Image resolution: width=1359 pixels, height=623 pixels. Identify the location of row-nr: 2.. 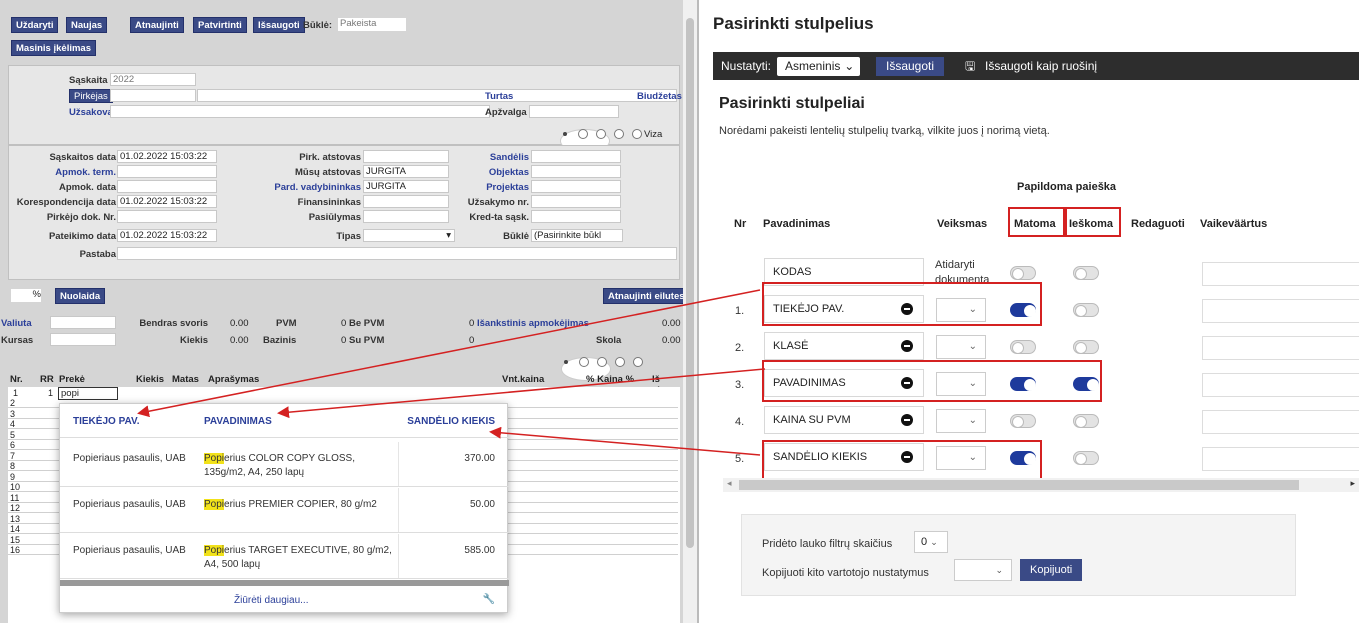
(740, 348).